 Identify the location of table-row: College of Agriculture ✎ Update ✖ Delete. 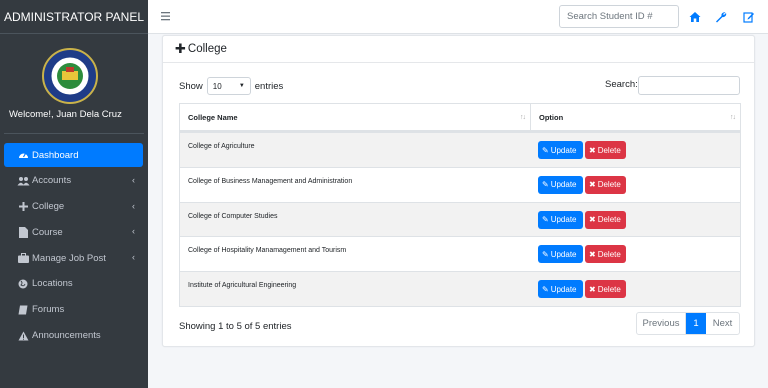
(460, 149).